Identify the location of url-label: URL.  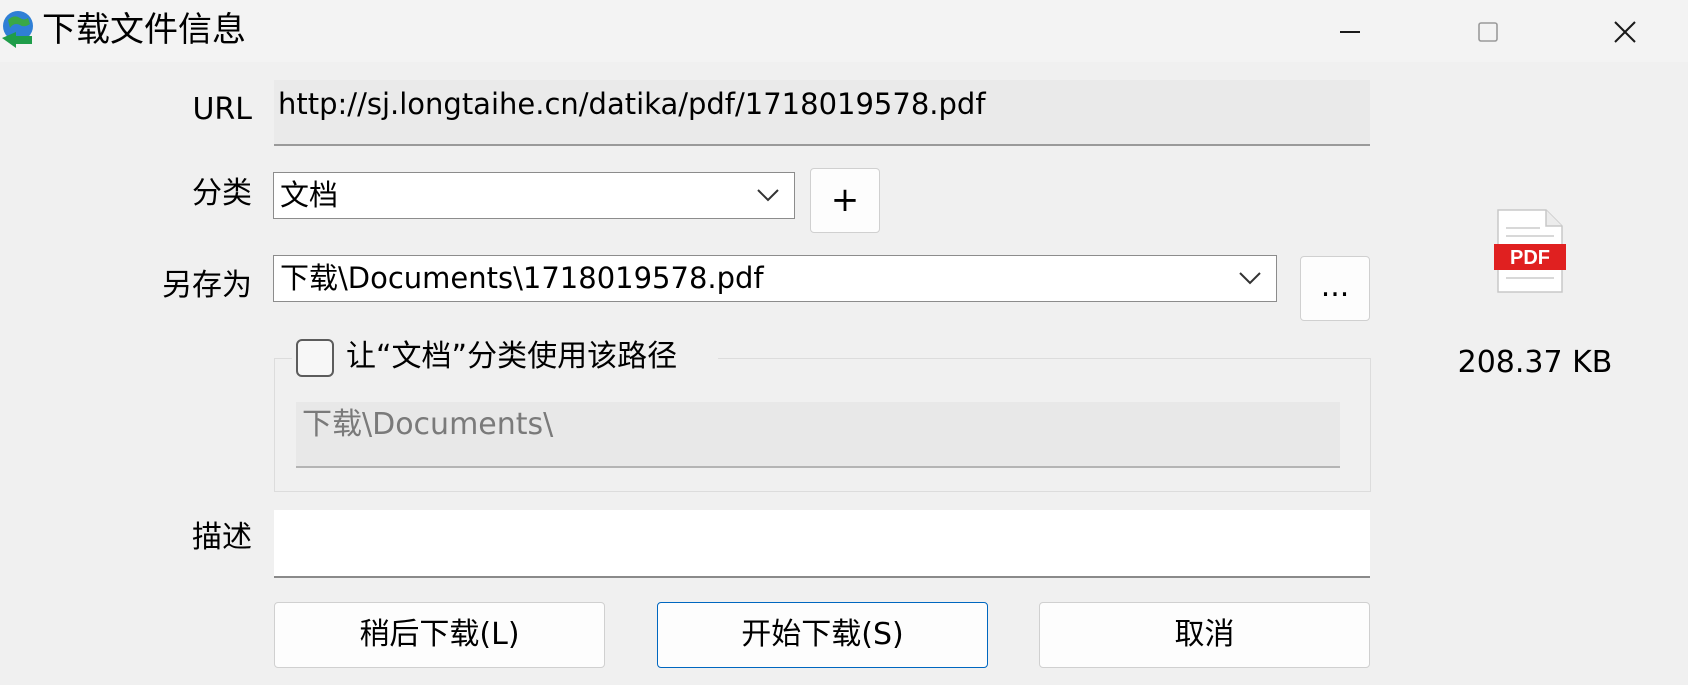
(222, 109).